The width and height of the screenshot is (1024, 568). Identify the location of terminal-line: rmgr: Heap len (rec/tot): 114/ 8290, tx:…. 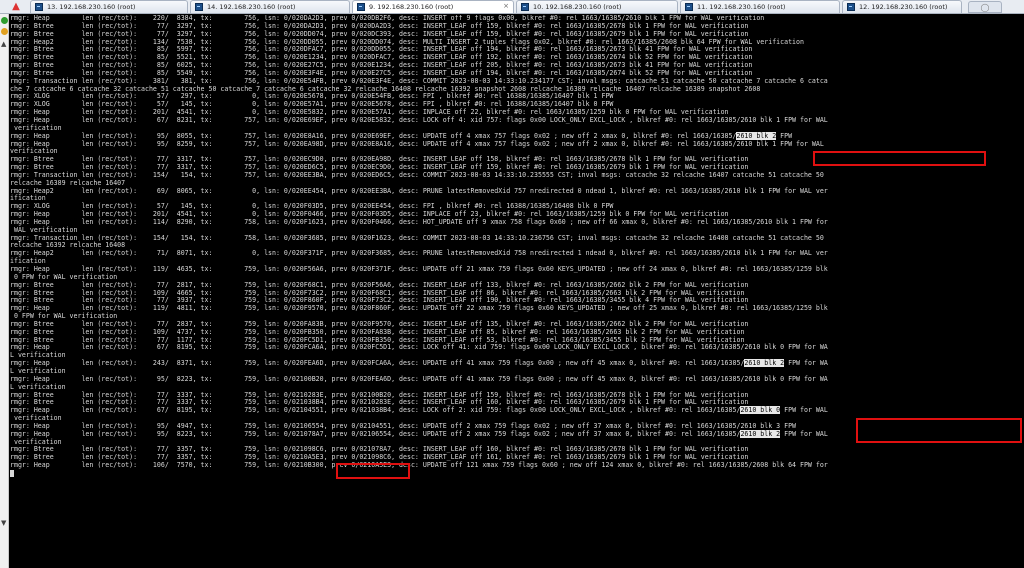
(419, 221).